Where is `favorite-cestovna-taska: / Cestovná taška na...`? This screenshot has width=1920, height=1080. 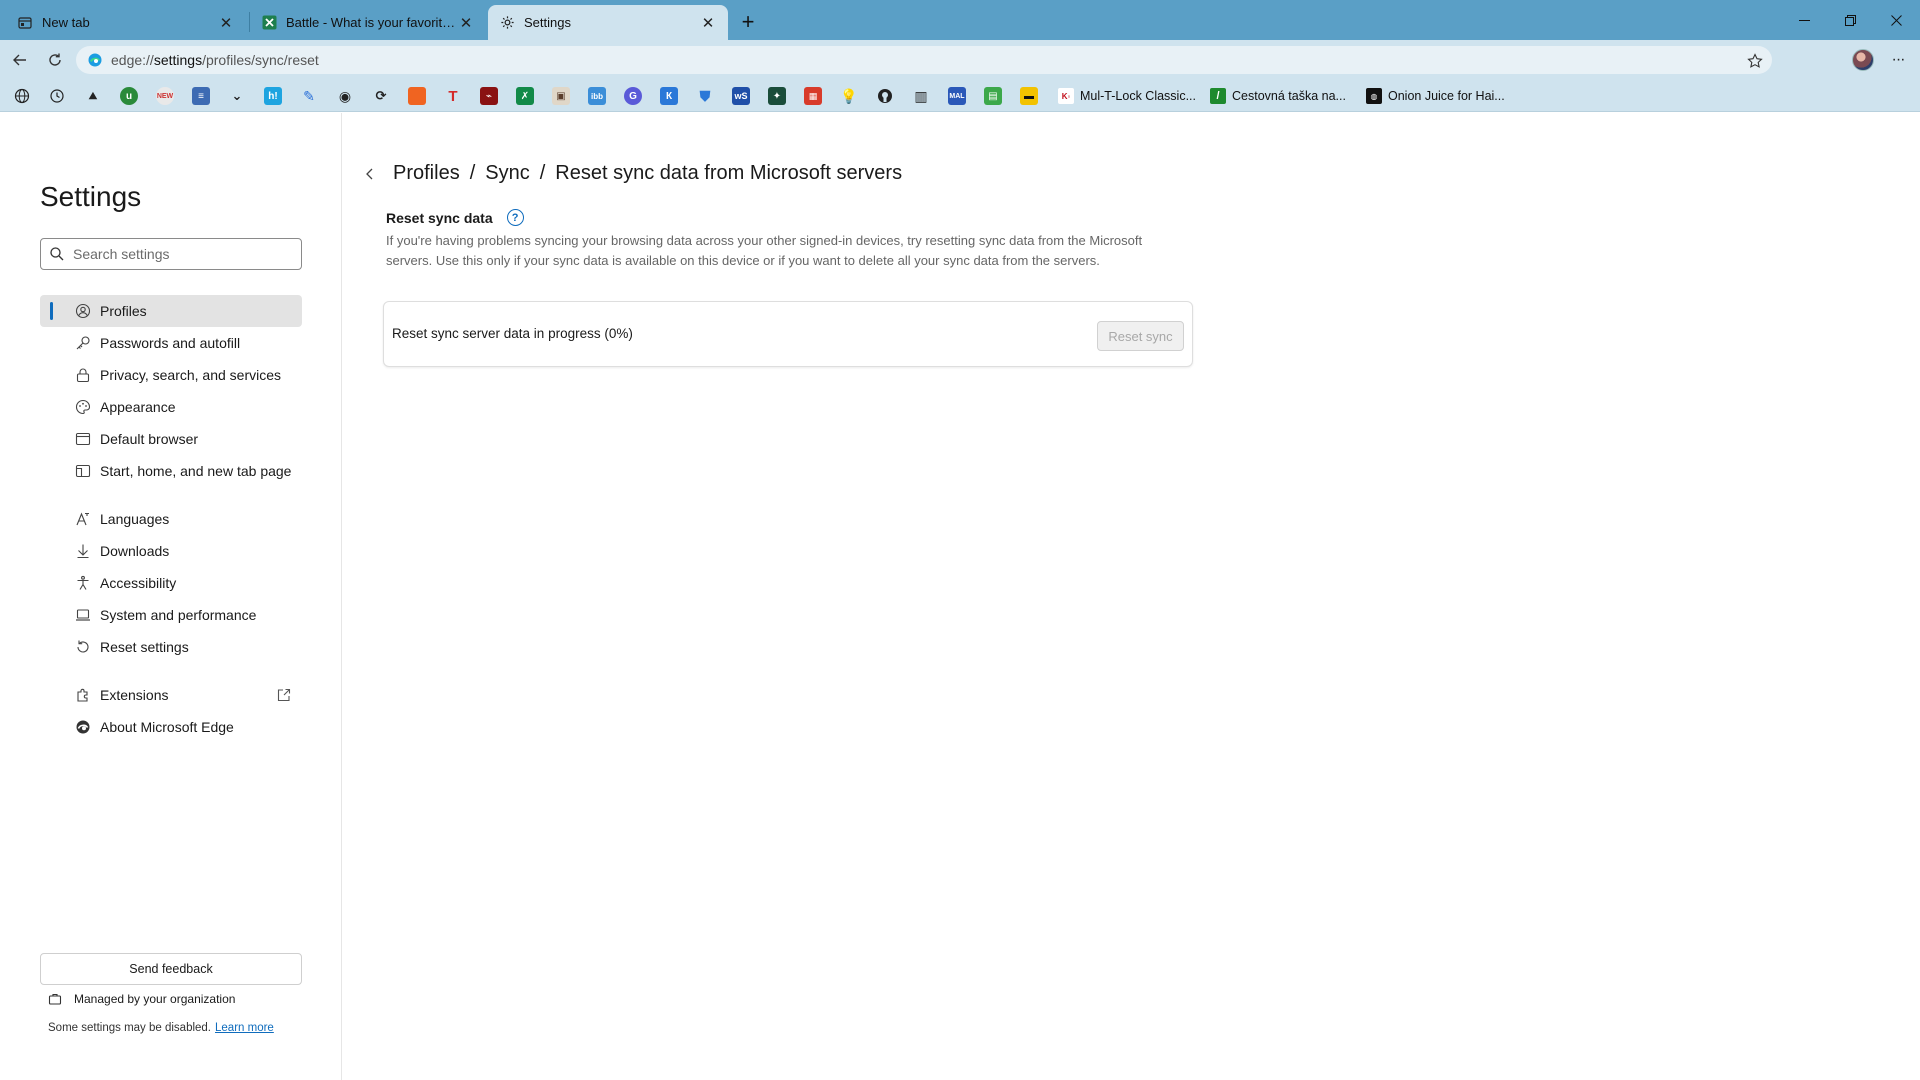 favorite-cestovna-taska: / Cestovná taška na... is located at coordinates (1278, 96).